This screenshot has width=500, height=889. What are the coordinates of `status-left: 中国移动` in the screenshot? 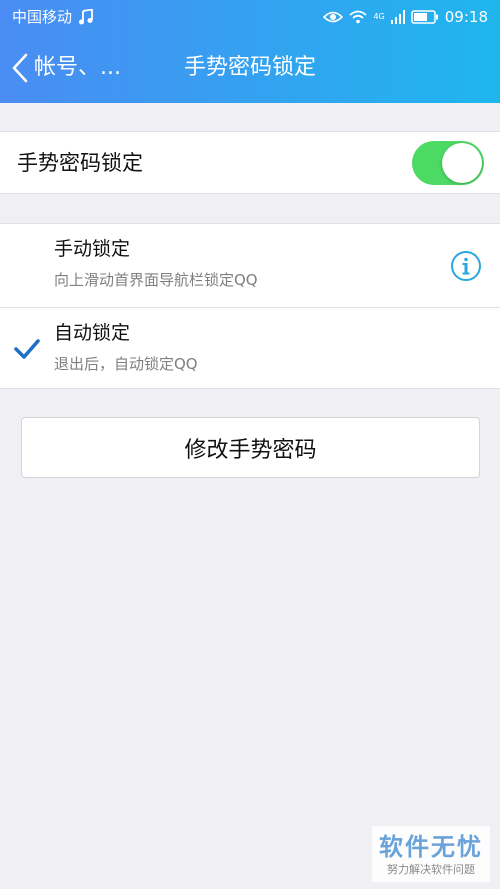 It's located at (53, 16).